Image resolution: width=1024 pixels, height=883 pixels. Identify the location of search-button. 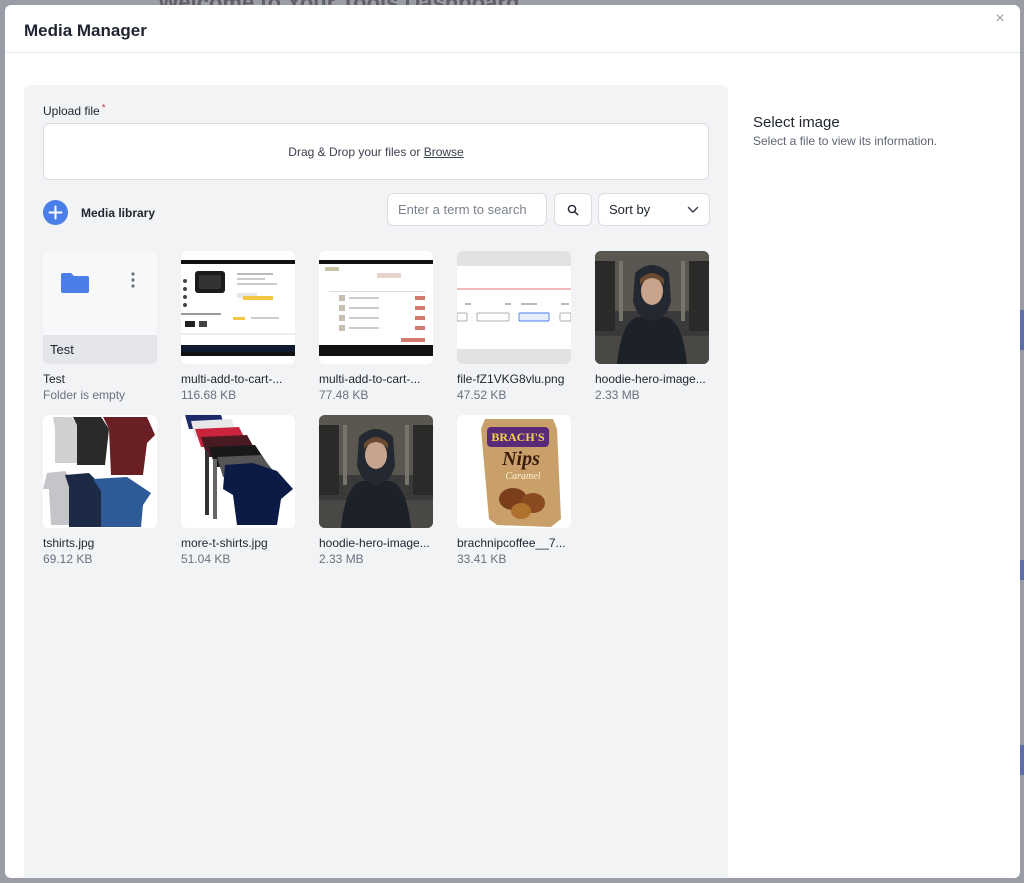
(573, 209).